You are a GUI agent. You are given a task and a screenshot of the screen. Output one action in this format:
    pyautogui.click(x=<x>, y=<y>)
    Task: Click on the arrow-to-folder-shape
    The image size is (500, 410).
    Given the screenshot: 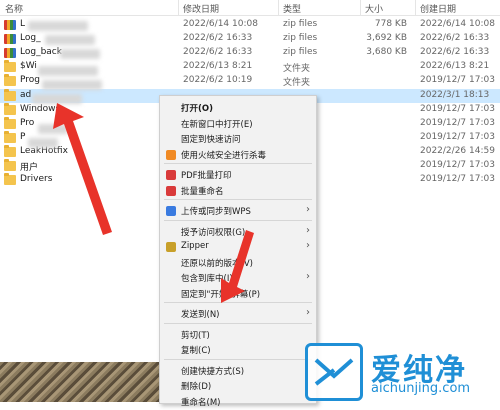 What is the action you would take?
    pyautogui.click(x=82, y=169)
    